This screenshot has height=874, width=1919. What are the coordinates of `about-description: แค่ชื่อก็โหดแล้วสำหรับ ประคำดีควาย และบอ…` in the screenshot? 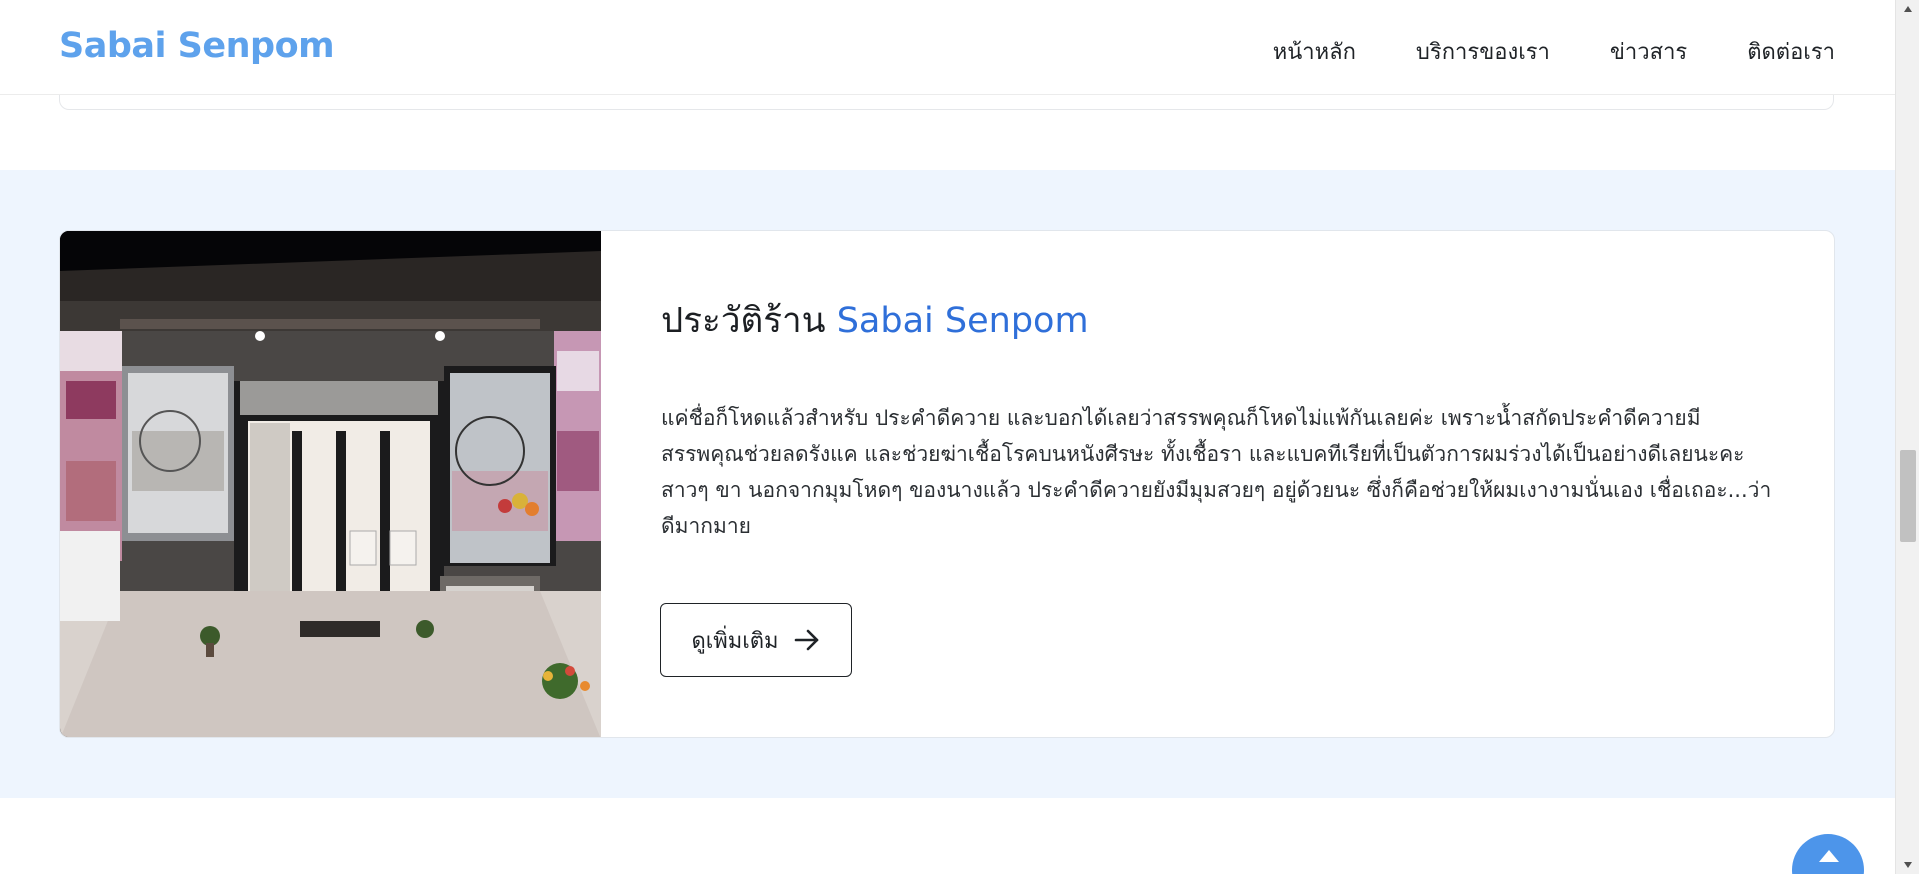 It's located at (1216, 472).